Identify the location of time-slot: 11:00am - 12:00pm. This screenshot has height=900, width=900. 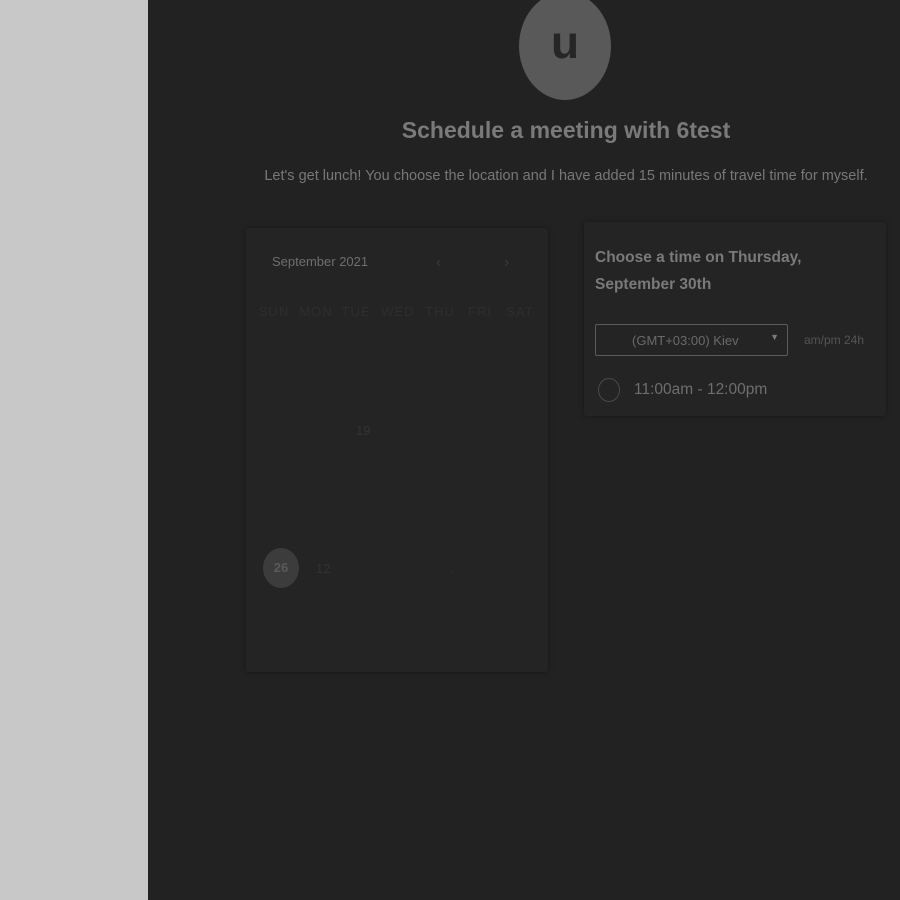
(728, 391).